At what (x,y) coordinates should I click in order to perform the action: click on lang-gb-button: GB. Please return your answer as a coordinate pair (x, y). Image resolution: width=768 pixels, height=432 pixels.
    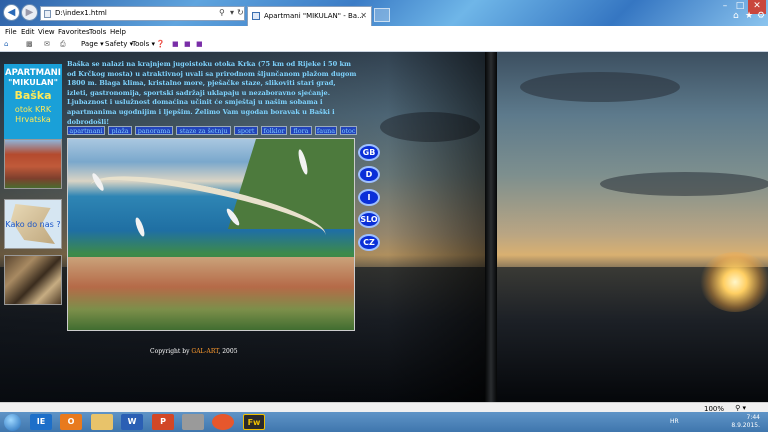
    Looking at the image, I should click on (369, 152).